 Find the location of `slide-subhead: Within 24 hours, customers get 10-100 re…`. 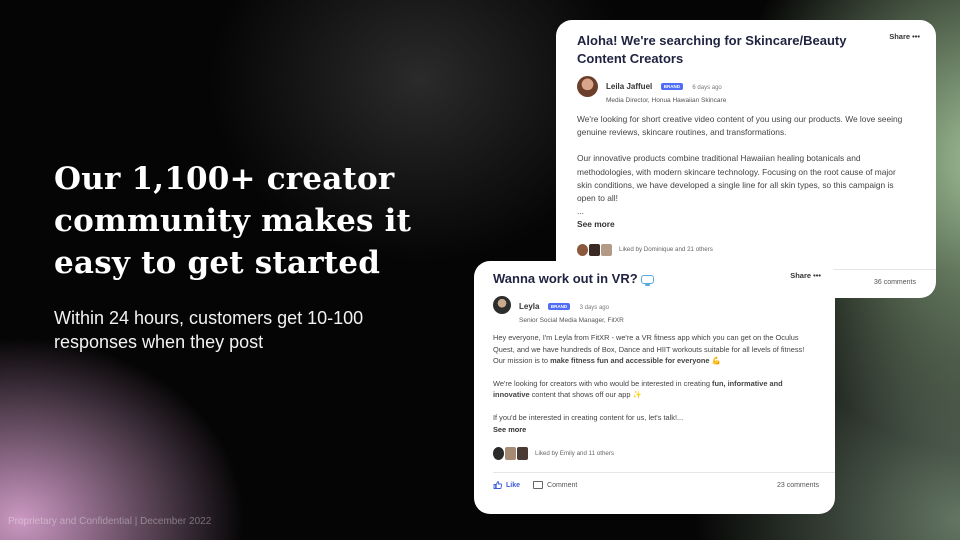

slide-subhead: Within 24 hours, customers get 10-100 re… is located at coordinates (209, 330).